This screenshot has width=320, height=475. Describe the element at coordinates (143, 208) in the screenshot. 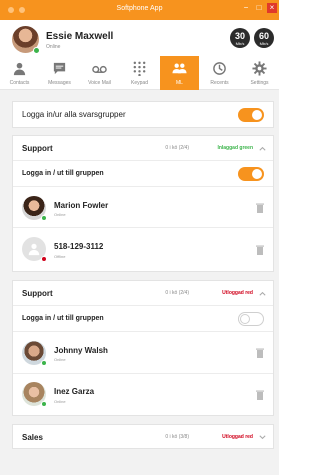

I see `member-row: Marion Fowler Online` at that location.